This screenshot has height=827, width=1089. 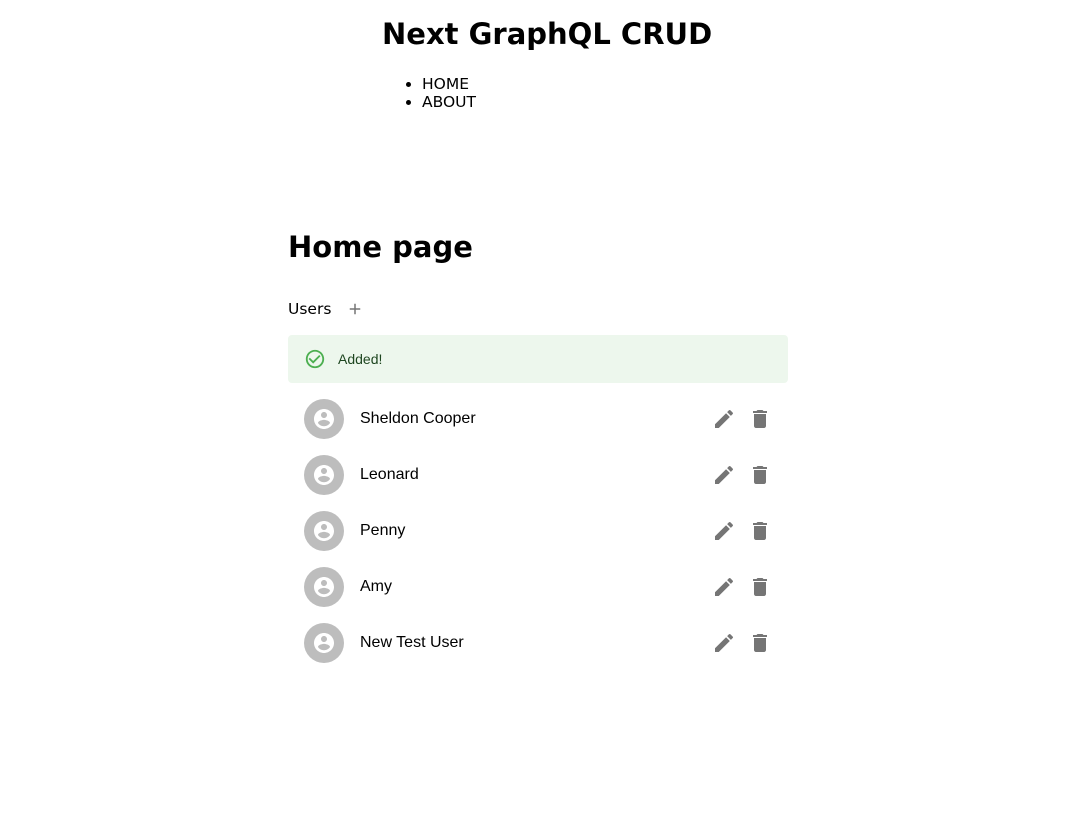 I want to click on alert-message: Added!, so click(x=360, y=359).